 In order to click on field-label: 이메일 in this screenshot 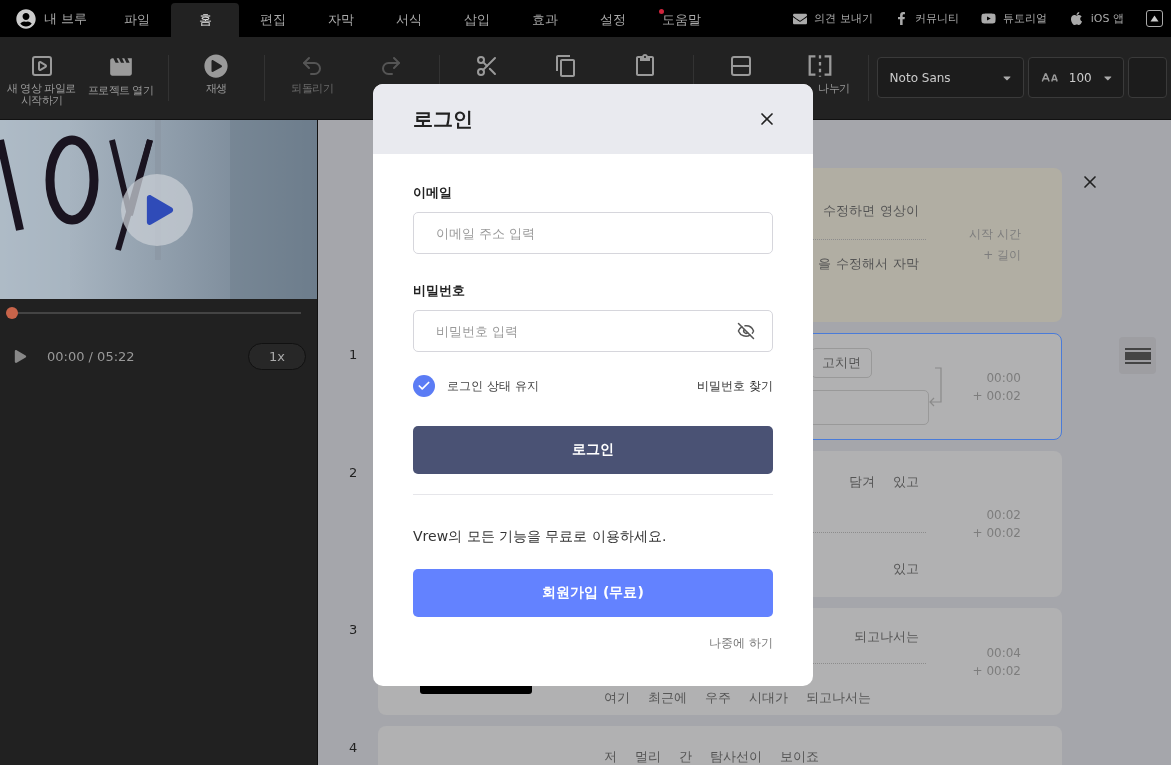, I will do `click(433, 193)`.